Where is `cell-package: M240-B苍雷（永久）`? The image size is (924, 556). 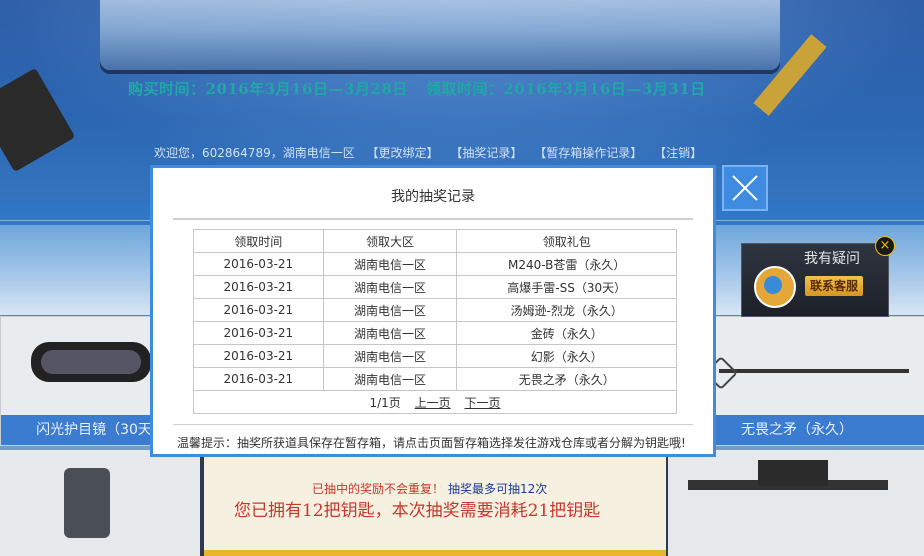
cell-package: M240-B苍雷（永久） is located at coordinates (566, 264).